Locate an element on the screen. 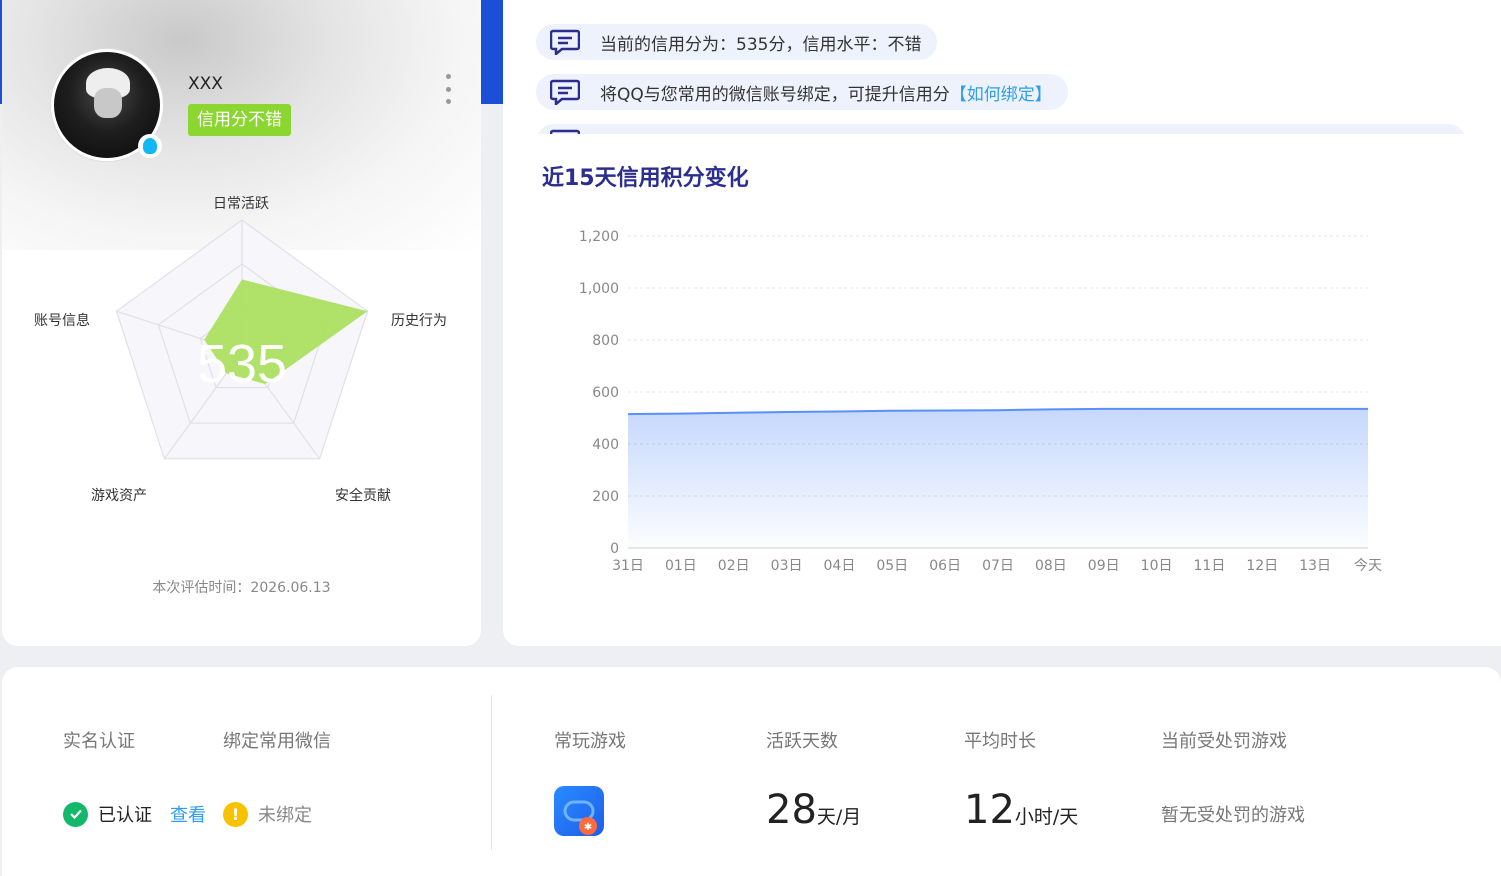 The height and width of the screenshot is (876, 1501). more-options-icon is located at coordinates (448, 89).